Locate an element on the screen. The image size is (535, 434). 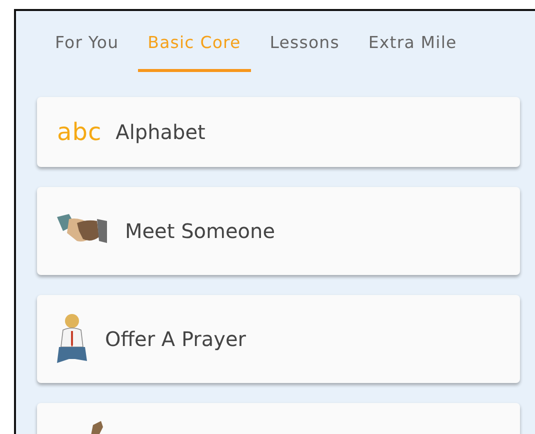
kneeling-person-icon is located at coordinates (72, 339).